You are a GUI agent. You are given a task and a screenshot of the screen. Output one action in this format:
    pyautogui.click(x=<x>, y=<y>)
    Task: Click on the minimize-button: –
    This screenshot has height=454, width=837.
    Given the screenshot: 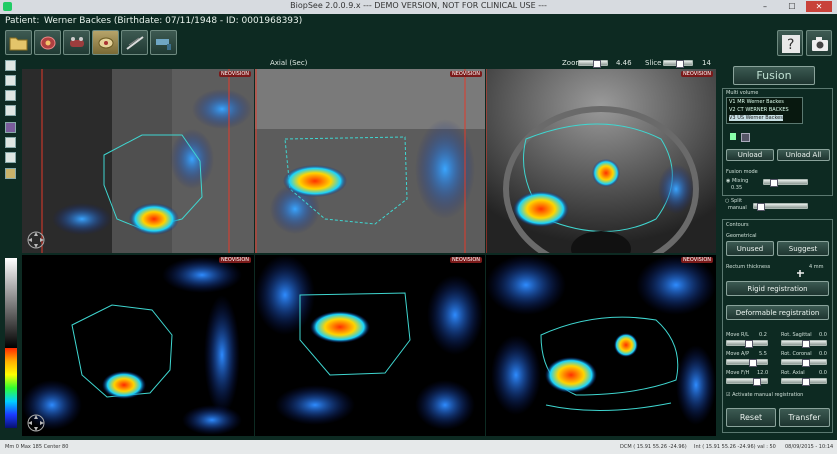 What is the action you would take?
    pyautogui.click(x=765, y=6)
    